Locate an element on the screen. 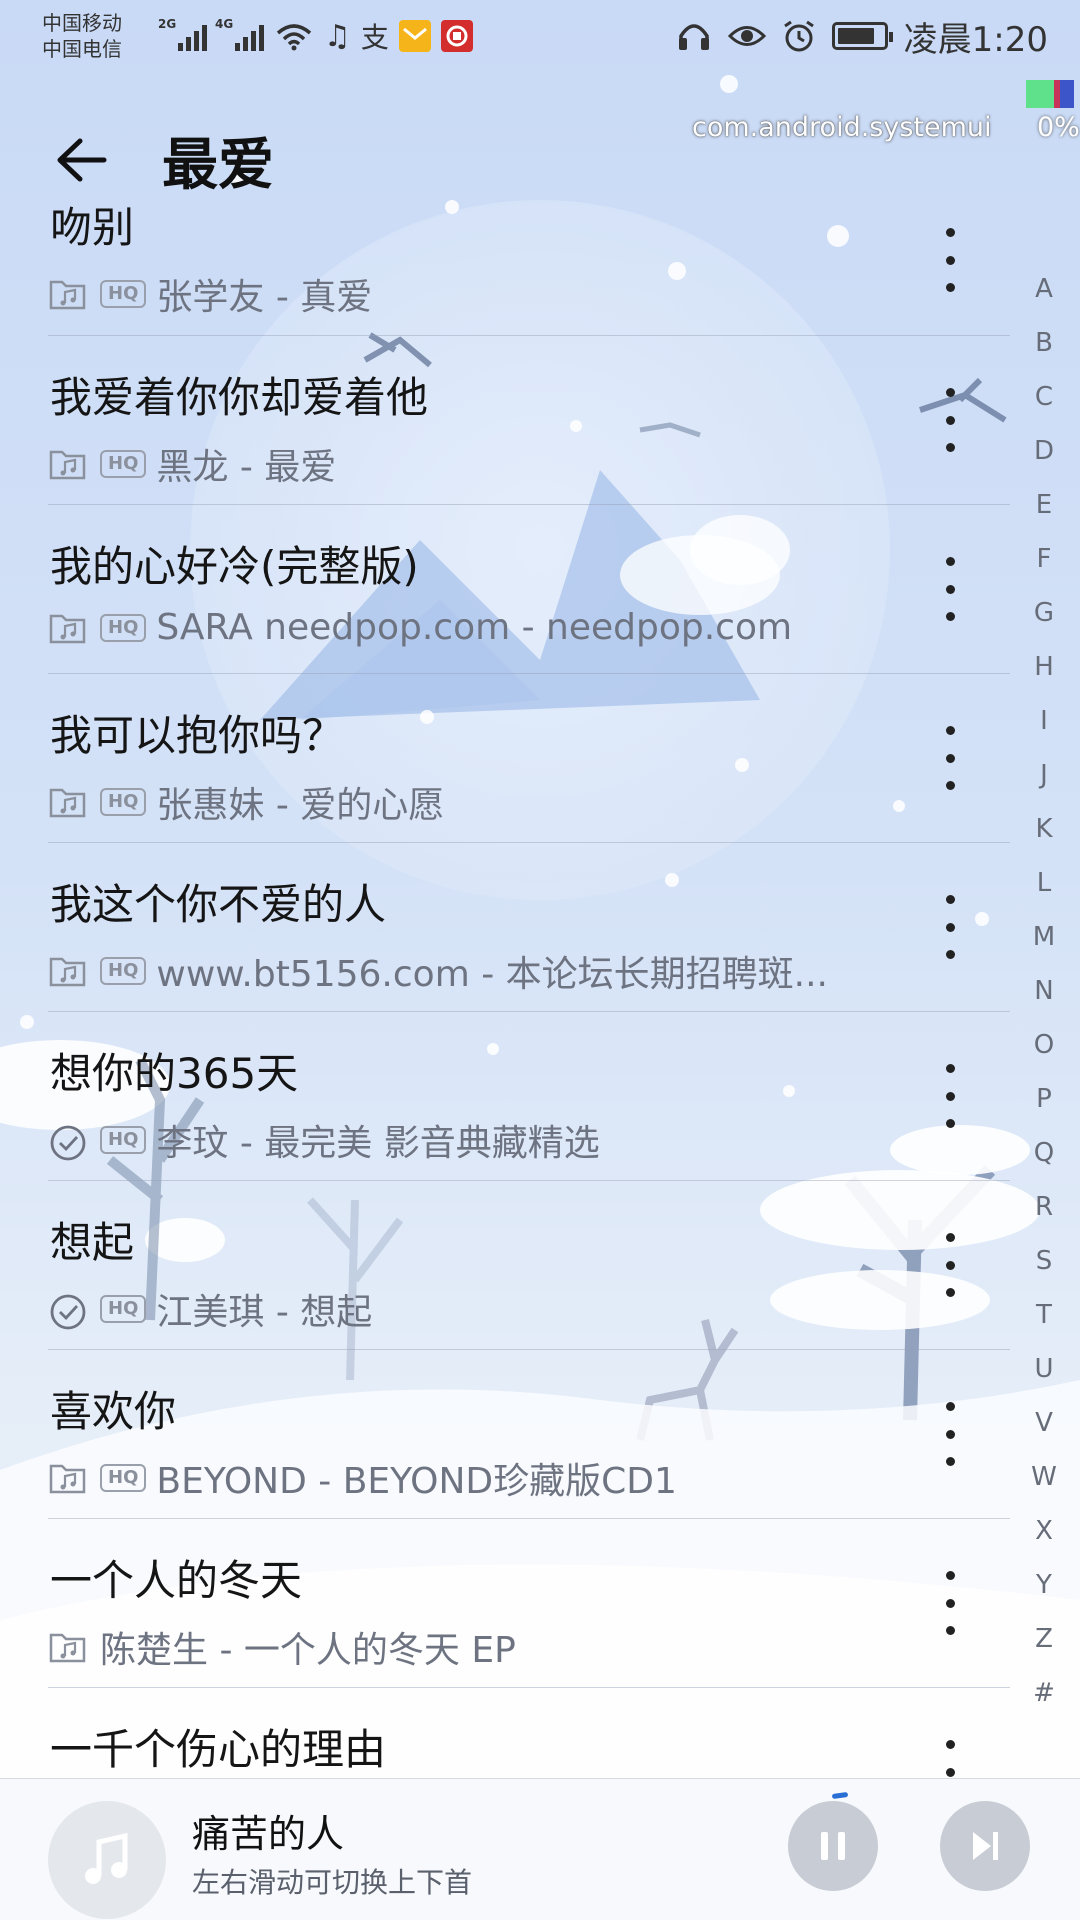 This screenshot has height=1920, width=1080. carrier-2: 中国电信 is located at coordinates (82, 49).